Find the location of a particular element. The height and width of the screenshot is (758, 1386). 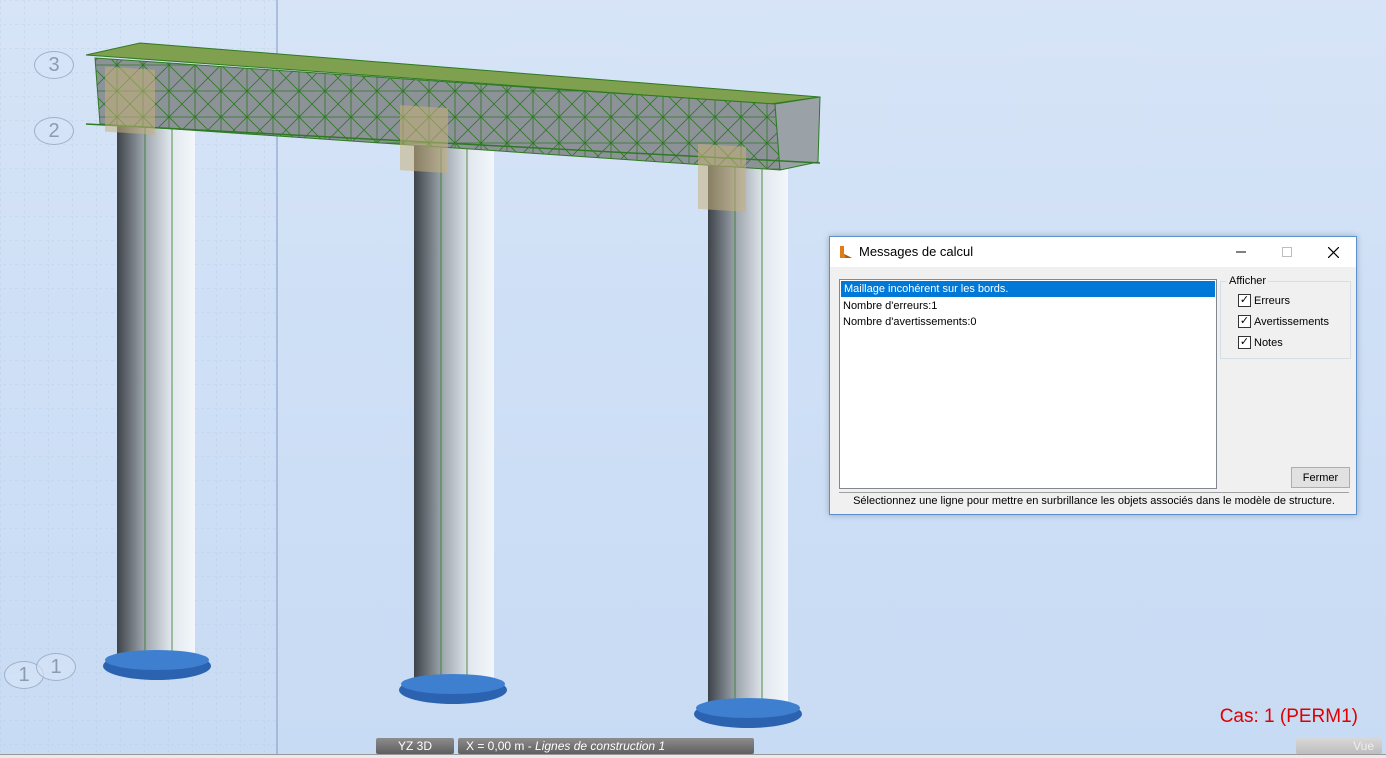

view-button: Vue is located at coordinates (1339, 746).